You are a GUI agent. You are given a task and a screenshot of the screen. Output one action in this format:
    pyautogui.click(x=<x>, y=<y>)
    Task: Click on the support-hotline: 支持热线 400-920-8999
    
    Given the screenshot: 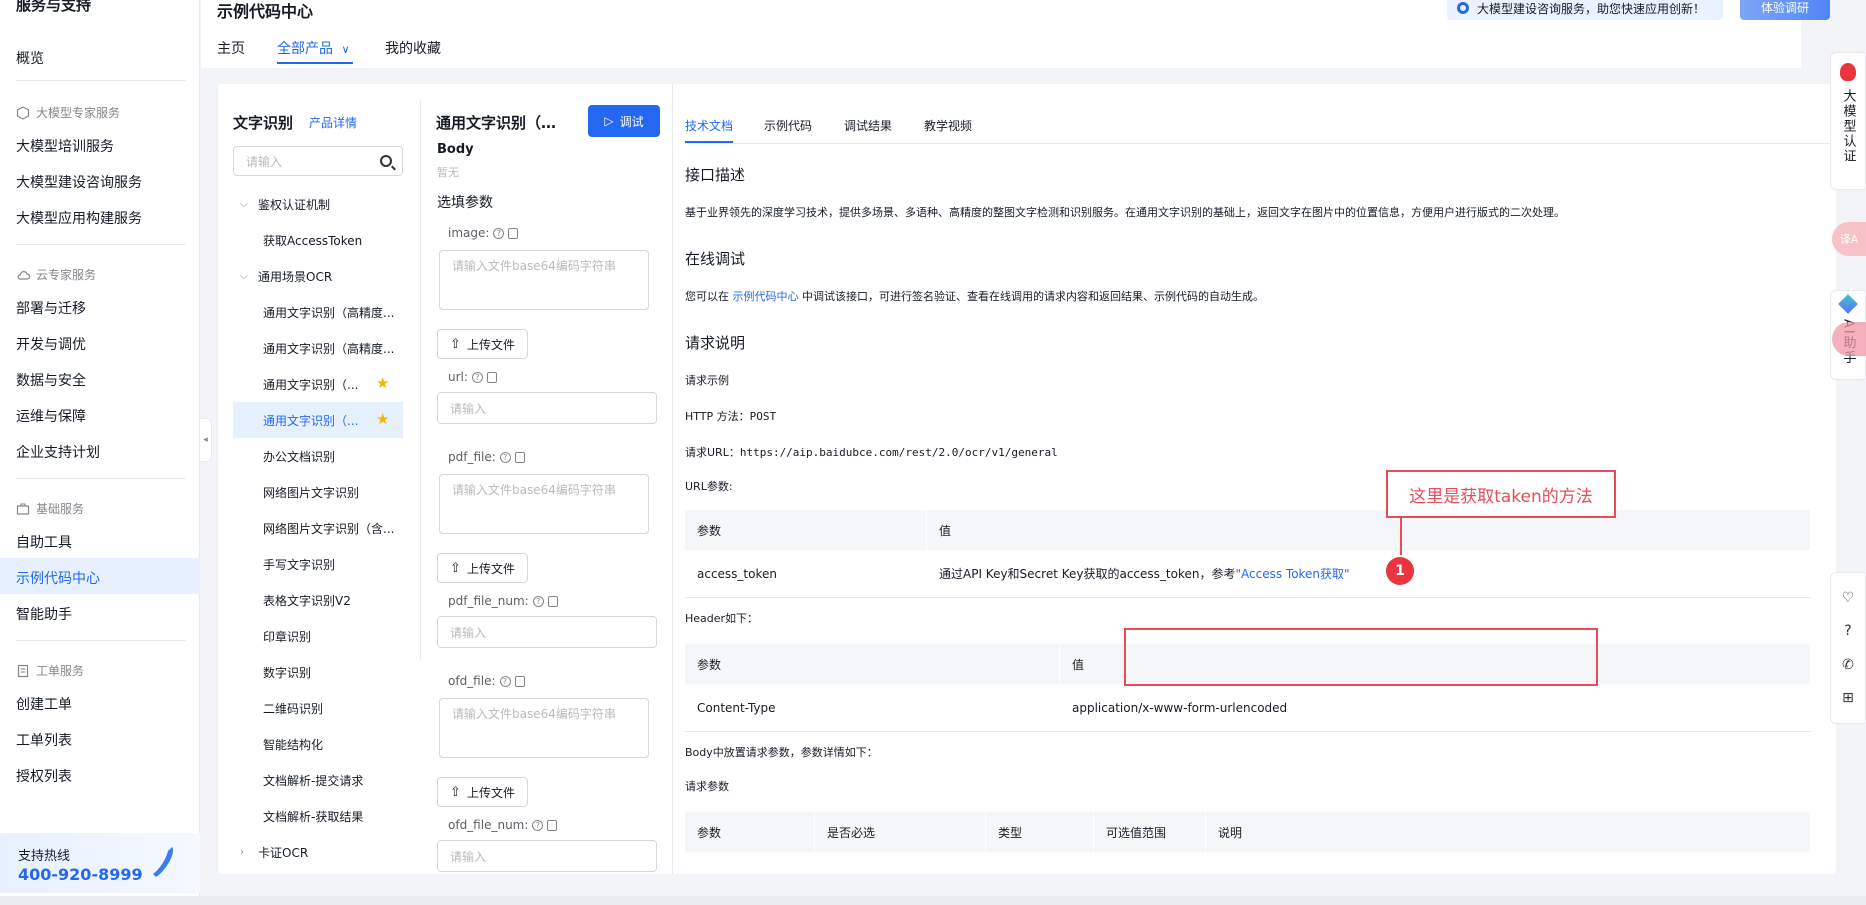 What is the action you would take?
    pyautogui.click(x=100, y=863)
    